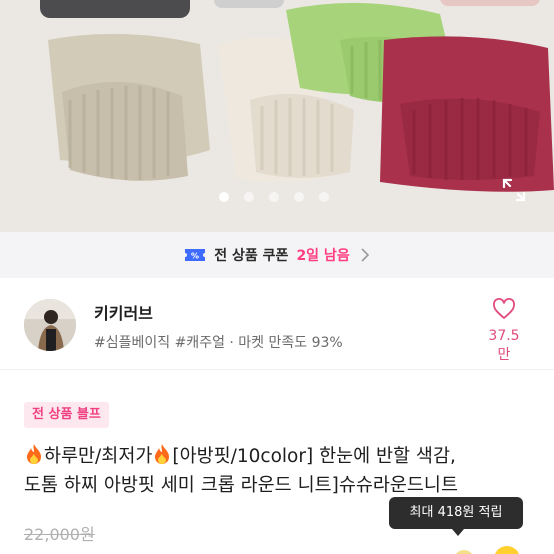 This screenshot has height=554, width=554. Describe the element at coordinates (123, 312) in the screenshot. I see `shop-name: 키키러브` at that location.